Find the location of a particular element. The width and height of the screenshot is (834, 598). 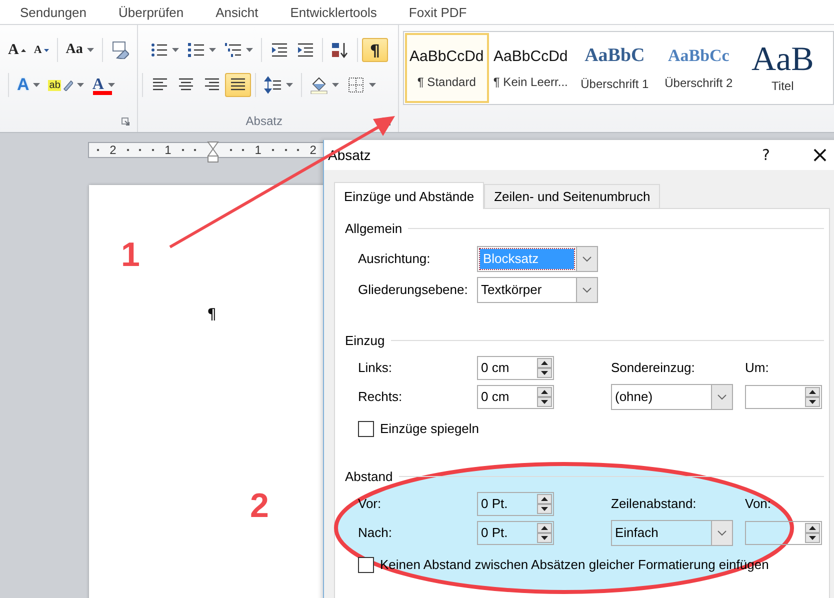

pencil-icon is located at coordinates (68, 85).